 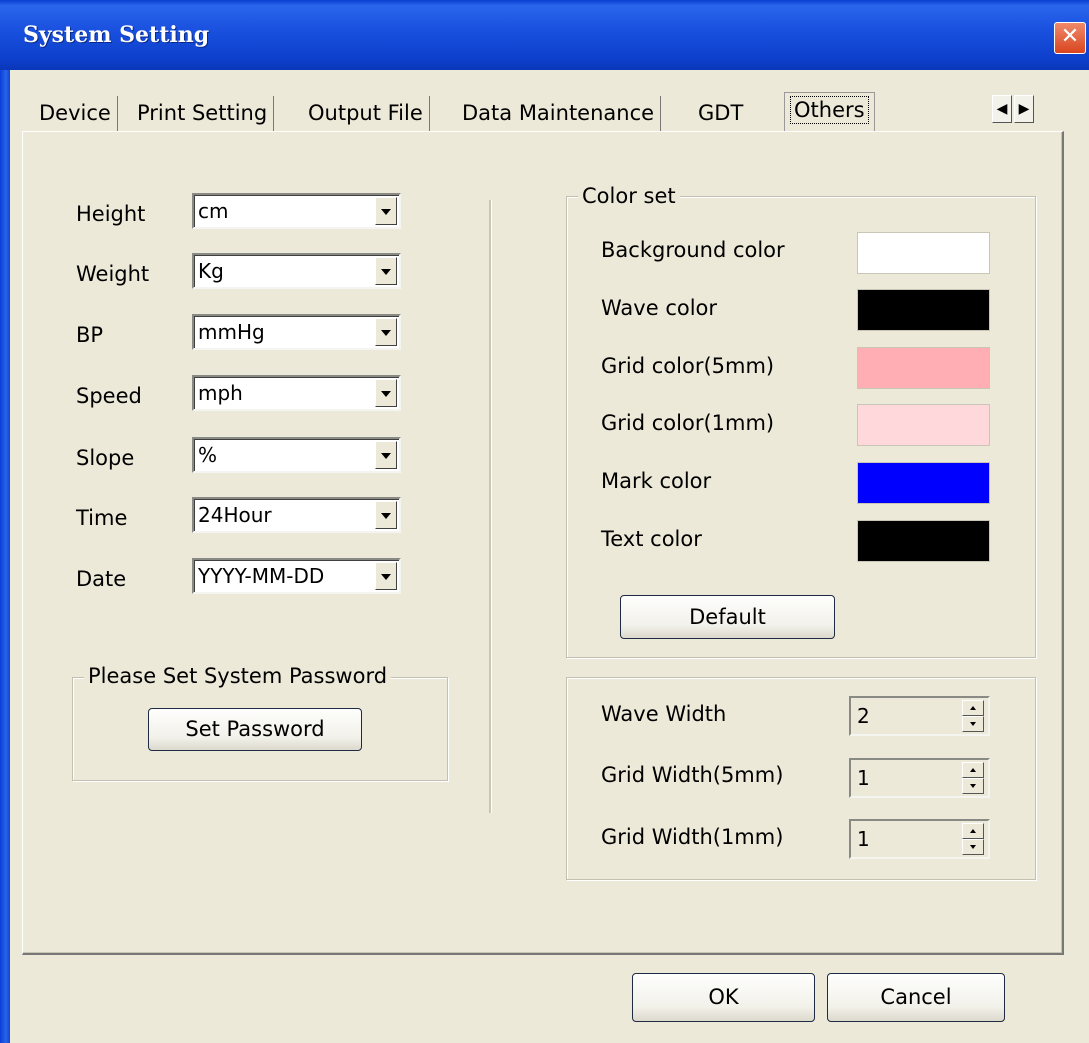 What do you see at coordinates (693, 250) in the screenshot?
I see `background-color-label: Background color` at bounding box center [693, 250].